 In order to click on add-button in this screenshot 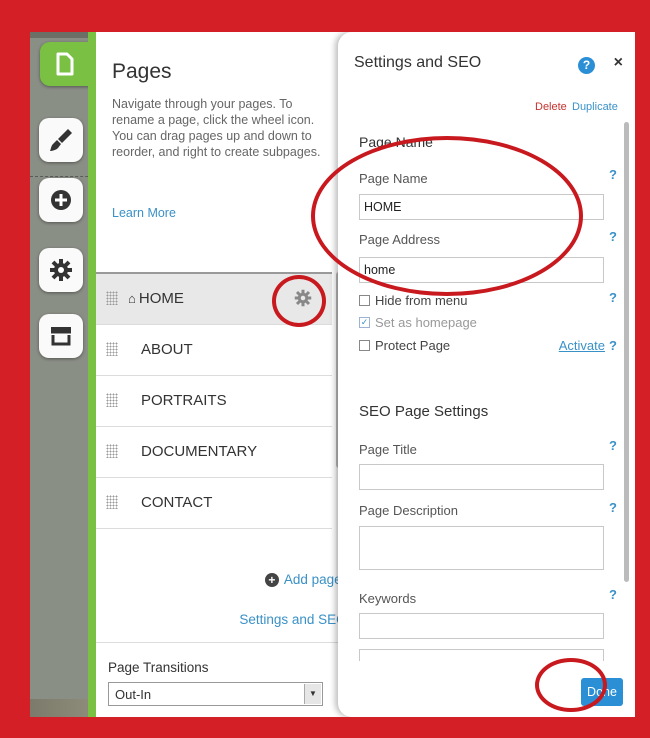, I will do `click(61, 200)`.